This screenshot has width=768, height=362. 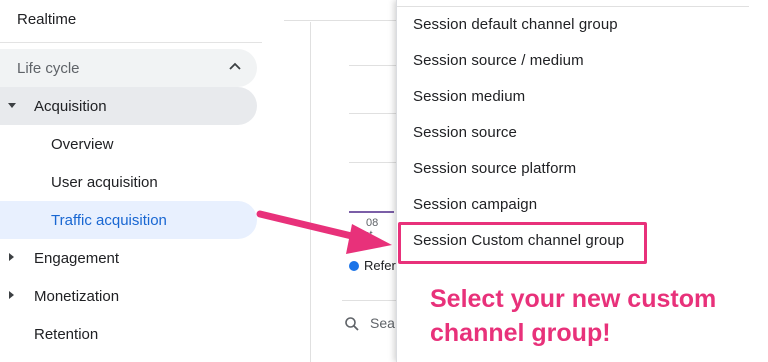 I want to click on menu-item-session-medium: Session medium, so click(x=469, y=96).